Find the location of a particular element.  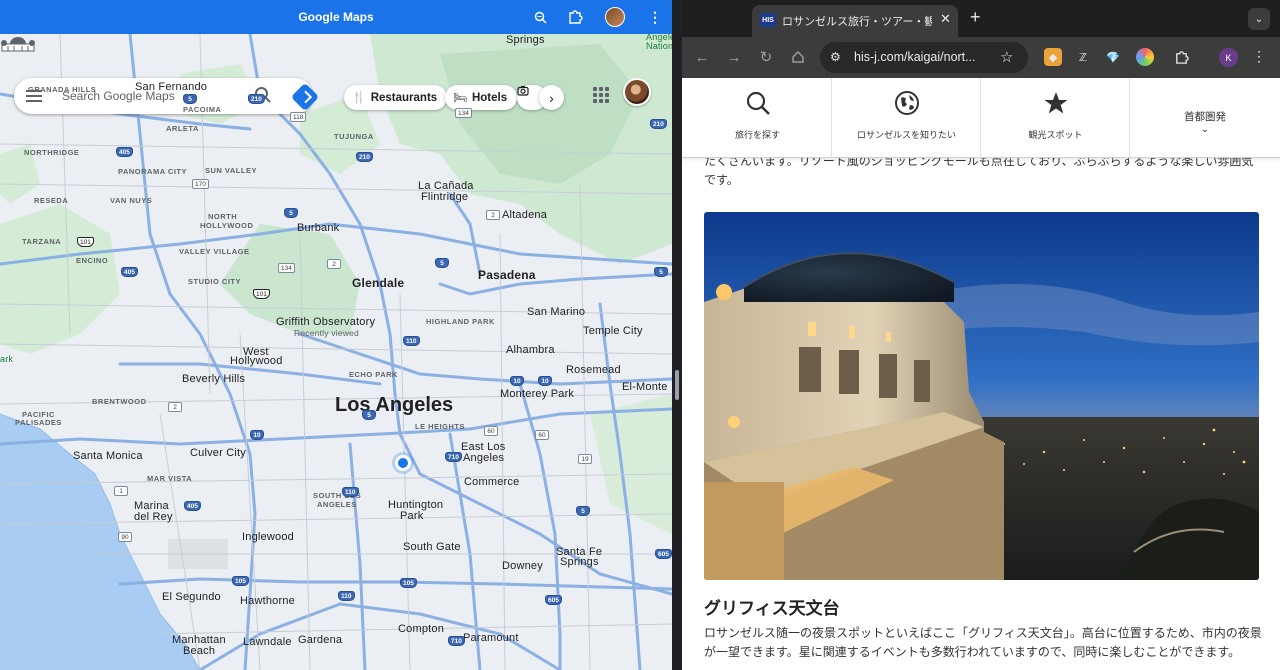

reload-icon: ↻ is located at coordinates (766, 57).